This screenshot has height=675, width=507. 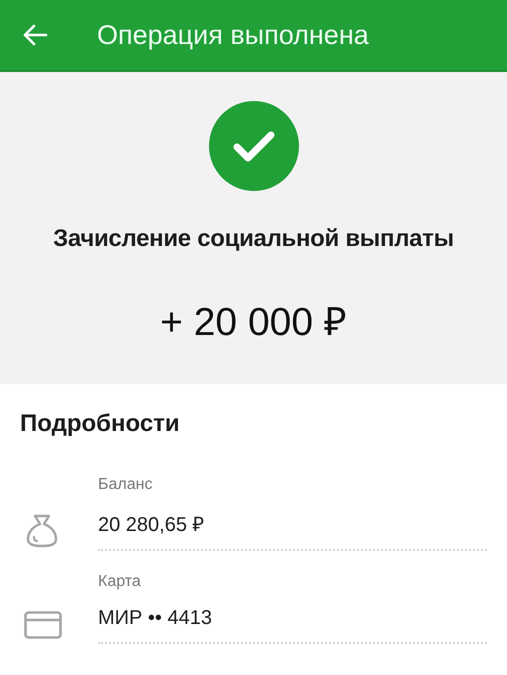 I want to click on operation-amount: + 20 000 ₽, so click(x=253, y=323).